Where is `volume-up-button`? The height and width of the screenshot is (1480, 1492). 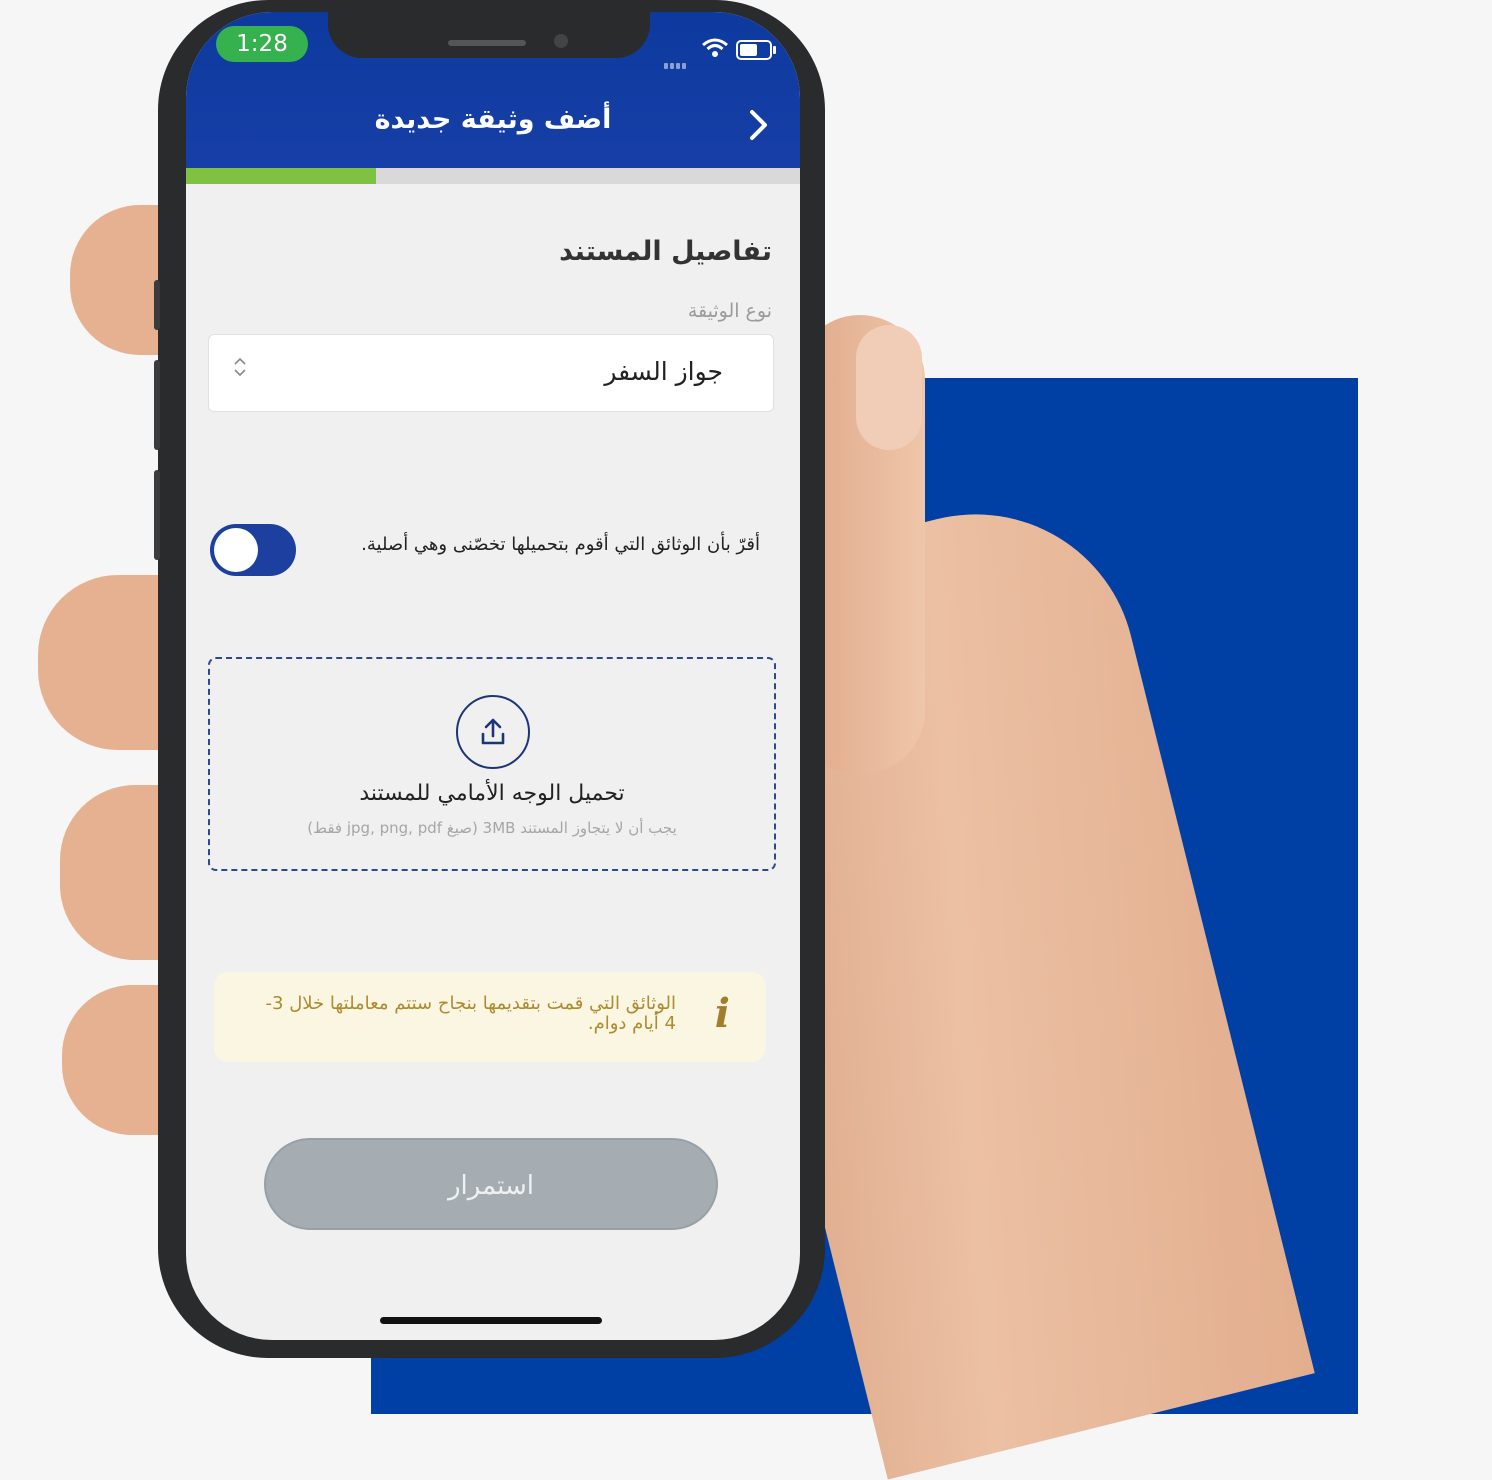
volume-up-button is located at coordinates (157, 405).